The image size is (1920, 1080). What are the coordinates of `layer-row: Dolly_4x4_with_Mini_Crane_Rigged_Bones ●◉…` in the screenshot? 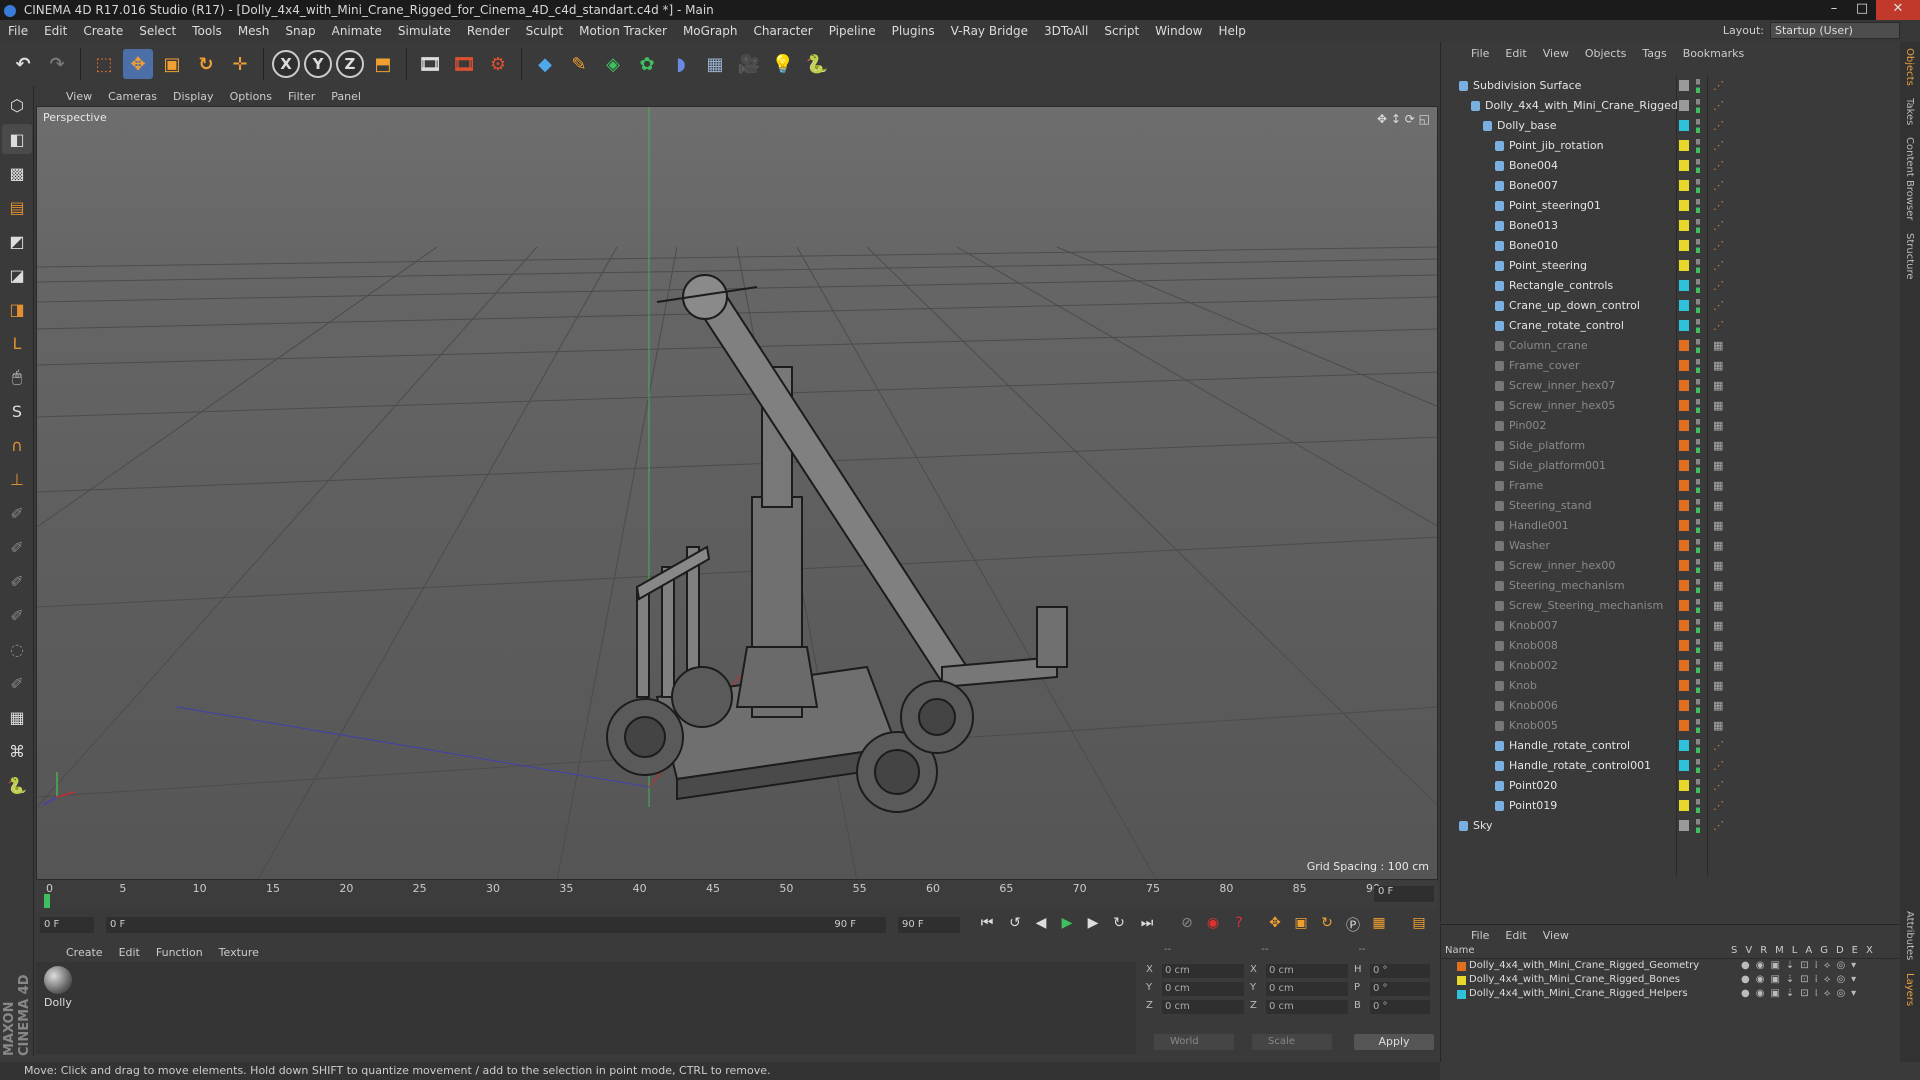 It's located at (1670, 980).